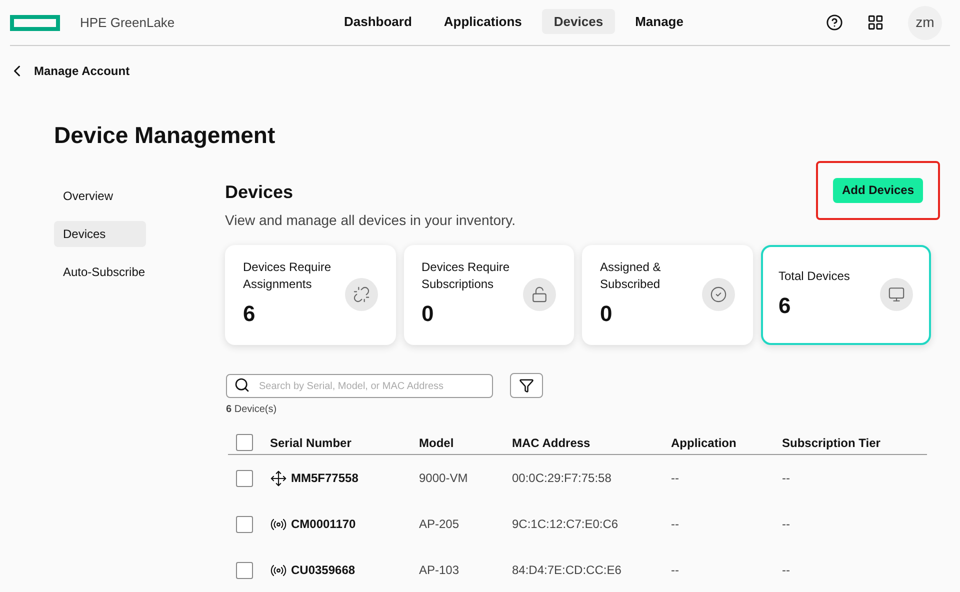 Image resolution: width=960 pixels, height=592 pixels. I want to click on logo-icon, so click(35, 22).